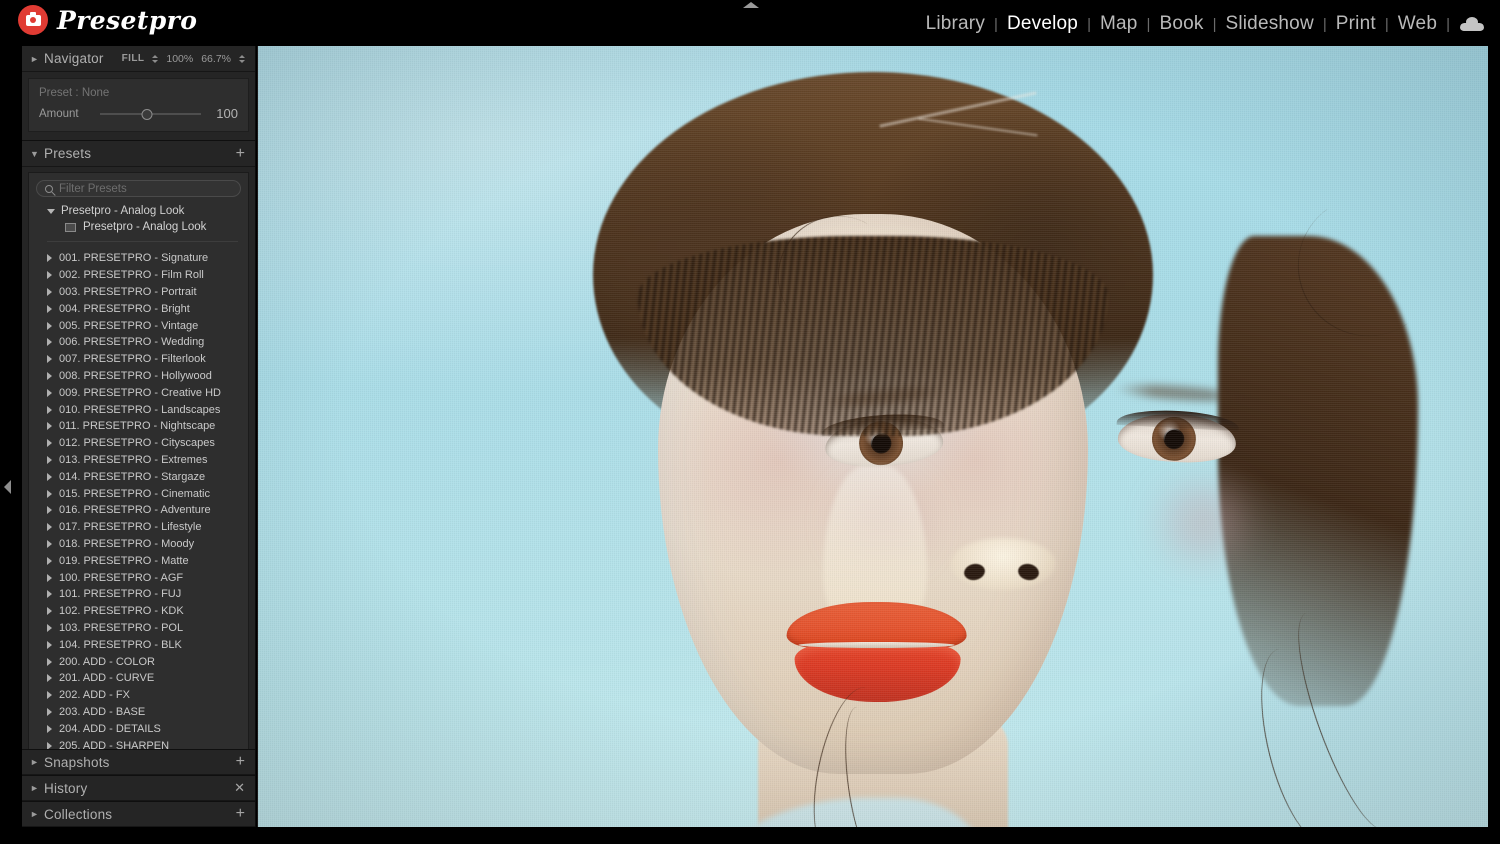  Describe the element at coordinates (179, 59) in the screenshot. I see `navigator-zoom-100: 100%` at that location.